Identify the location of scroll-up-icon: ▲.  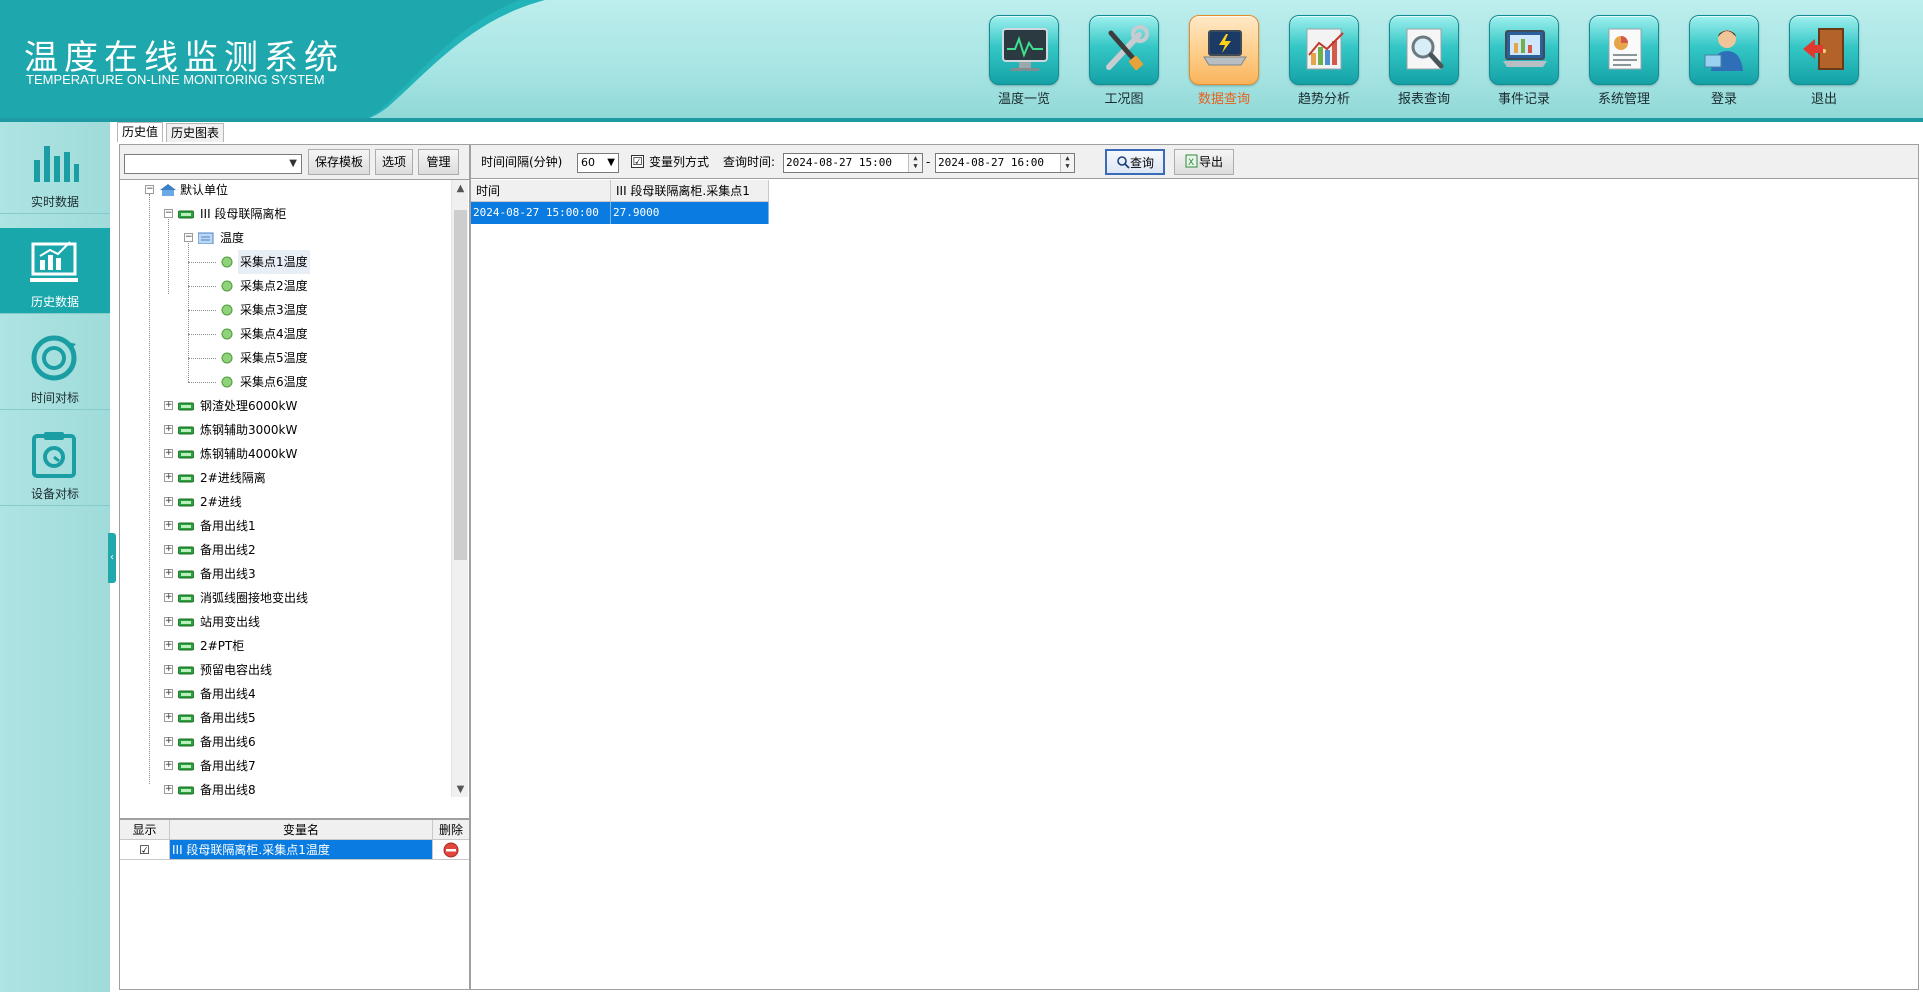
(460, 188).